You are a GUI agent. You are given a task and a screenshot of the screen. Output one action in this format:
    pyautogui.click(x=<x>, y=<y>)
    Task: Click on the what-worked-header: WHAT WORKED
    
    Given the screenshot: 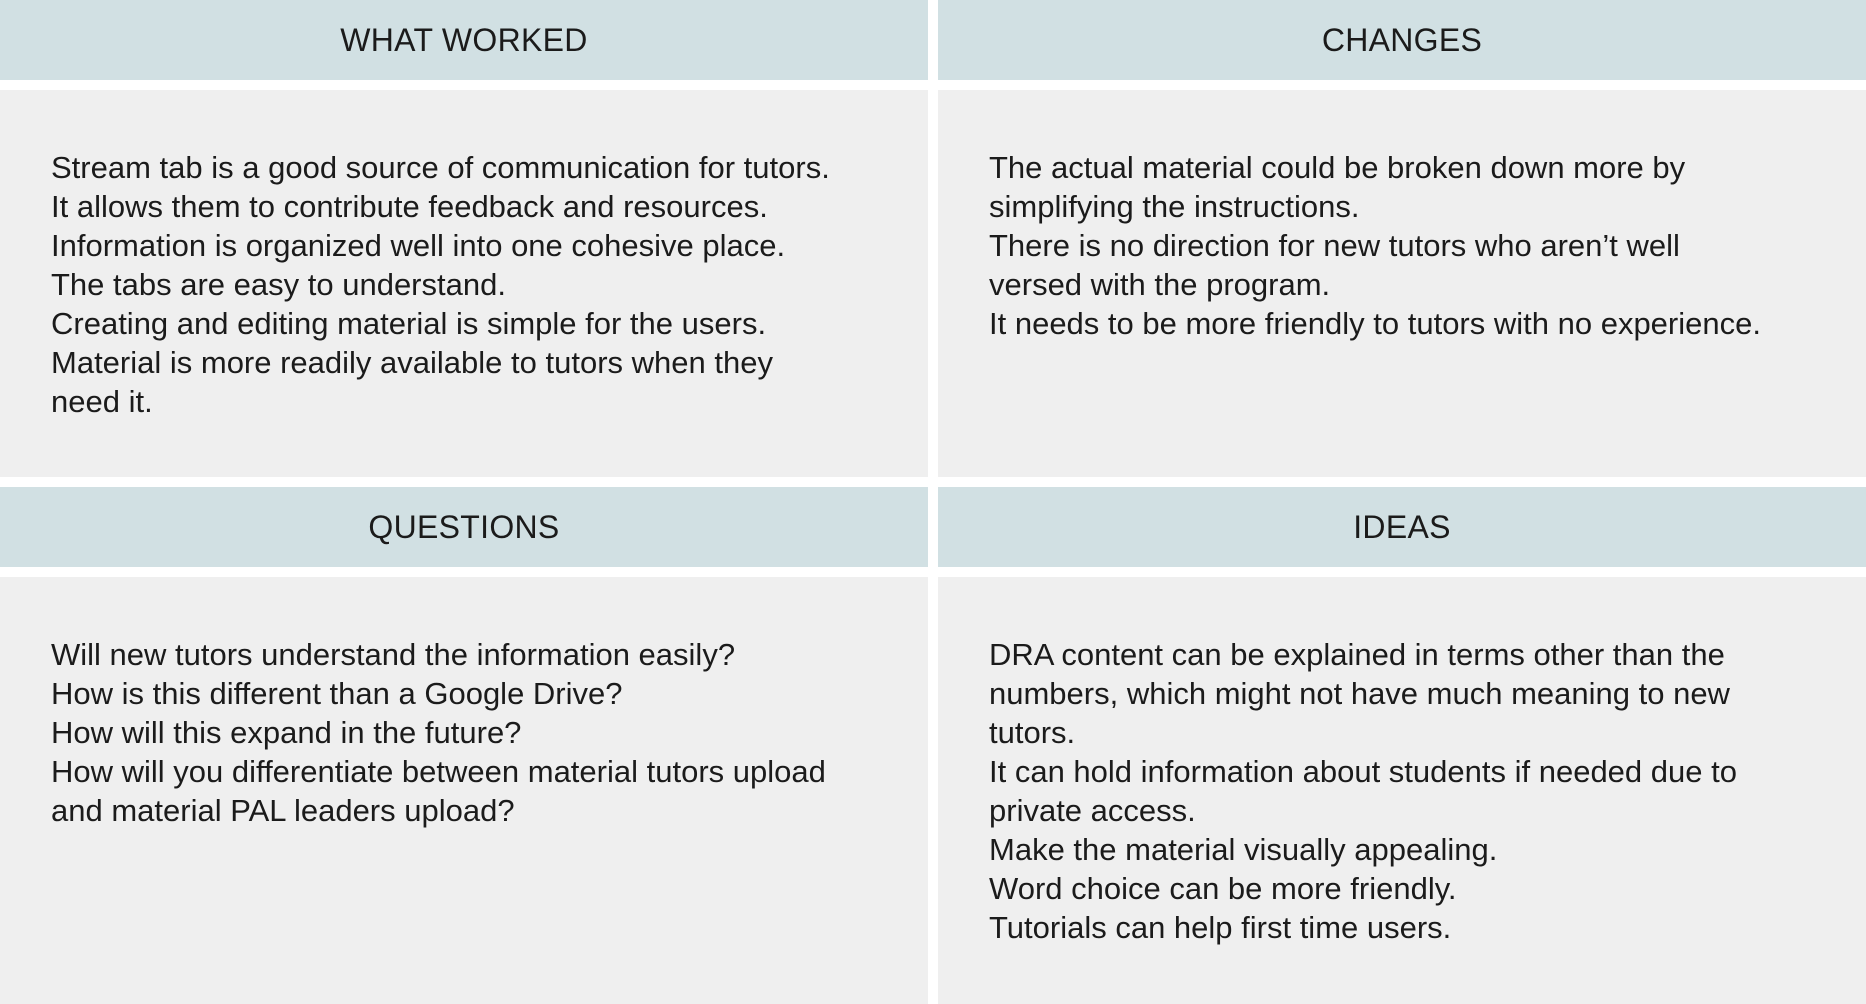 What is the action you would take?
    pyautogui.click(x=464, y=40)
    